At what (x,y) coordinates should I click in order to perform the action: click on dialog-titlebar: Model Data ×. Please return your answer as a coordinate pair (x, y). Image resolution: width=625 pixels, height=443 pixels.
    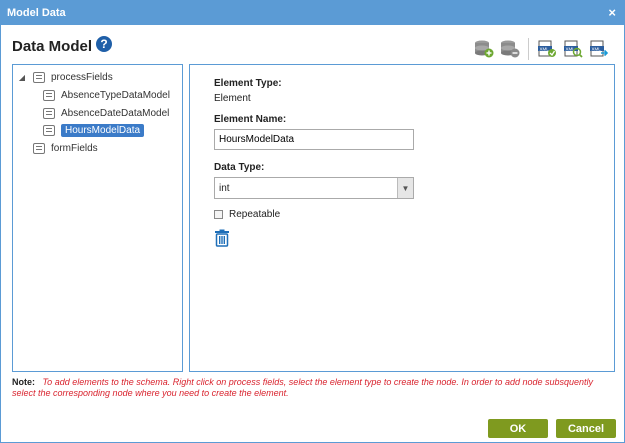
    Looking at the image, I should click on (312, 13).